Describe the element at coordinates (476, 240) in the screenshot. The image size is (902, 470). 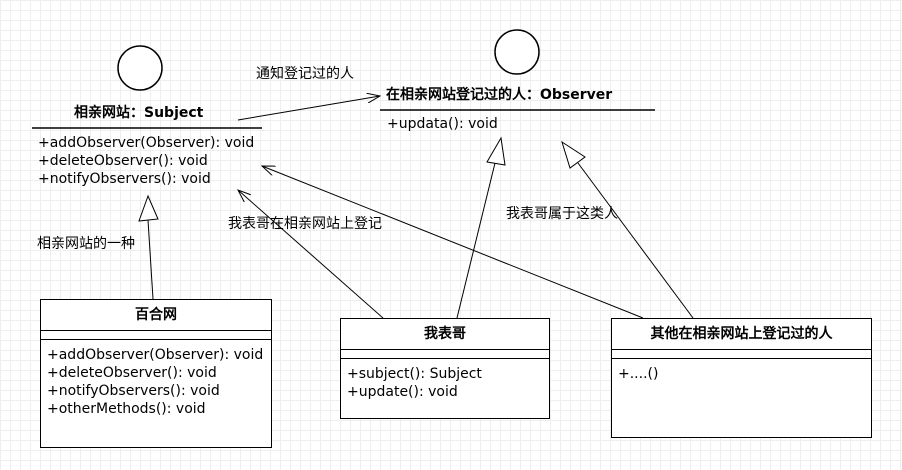
I see `cousin-realization-line` at that location.